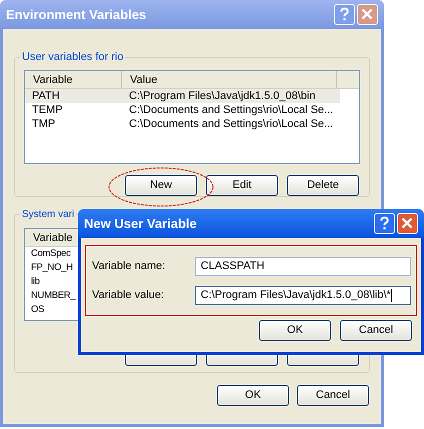  I want to click on field-label: Variable name:, so click(129, 266).